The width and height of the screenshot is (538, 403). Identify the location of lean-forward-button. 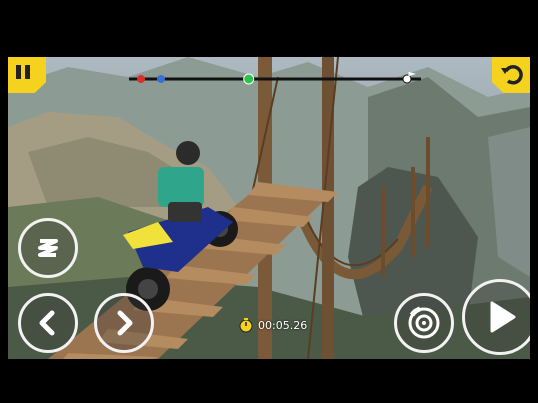
(124, 323).